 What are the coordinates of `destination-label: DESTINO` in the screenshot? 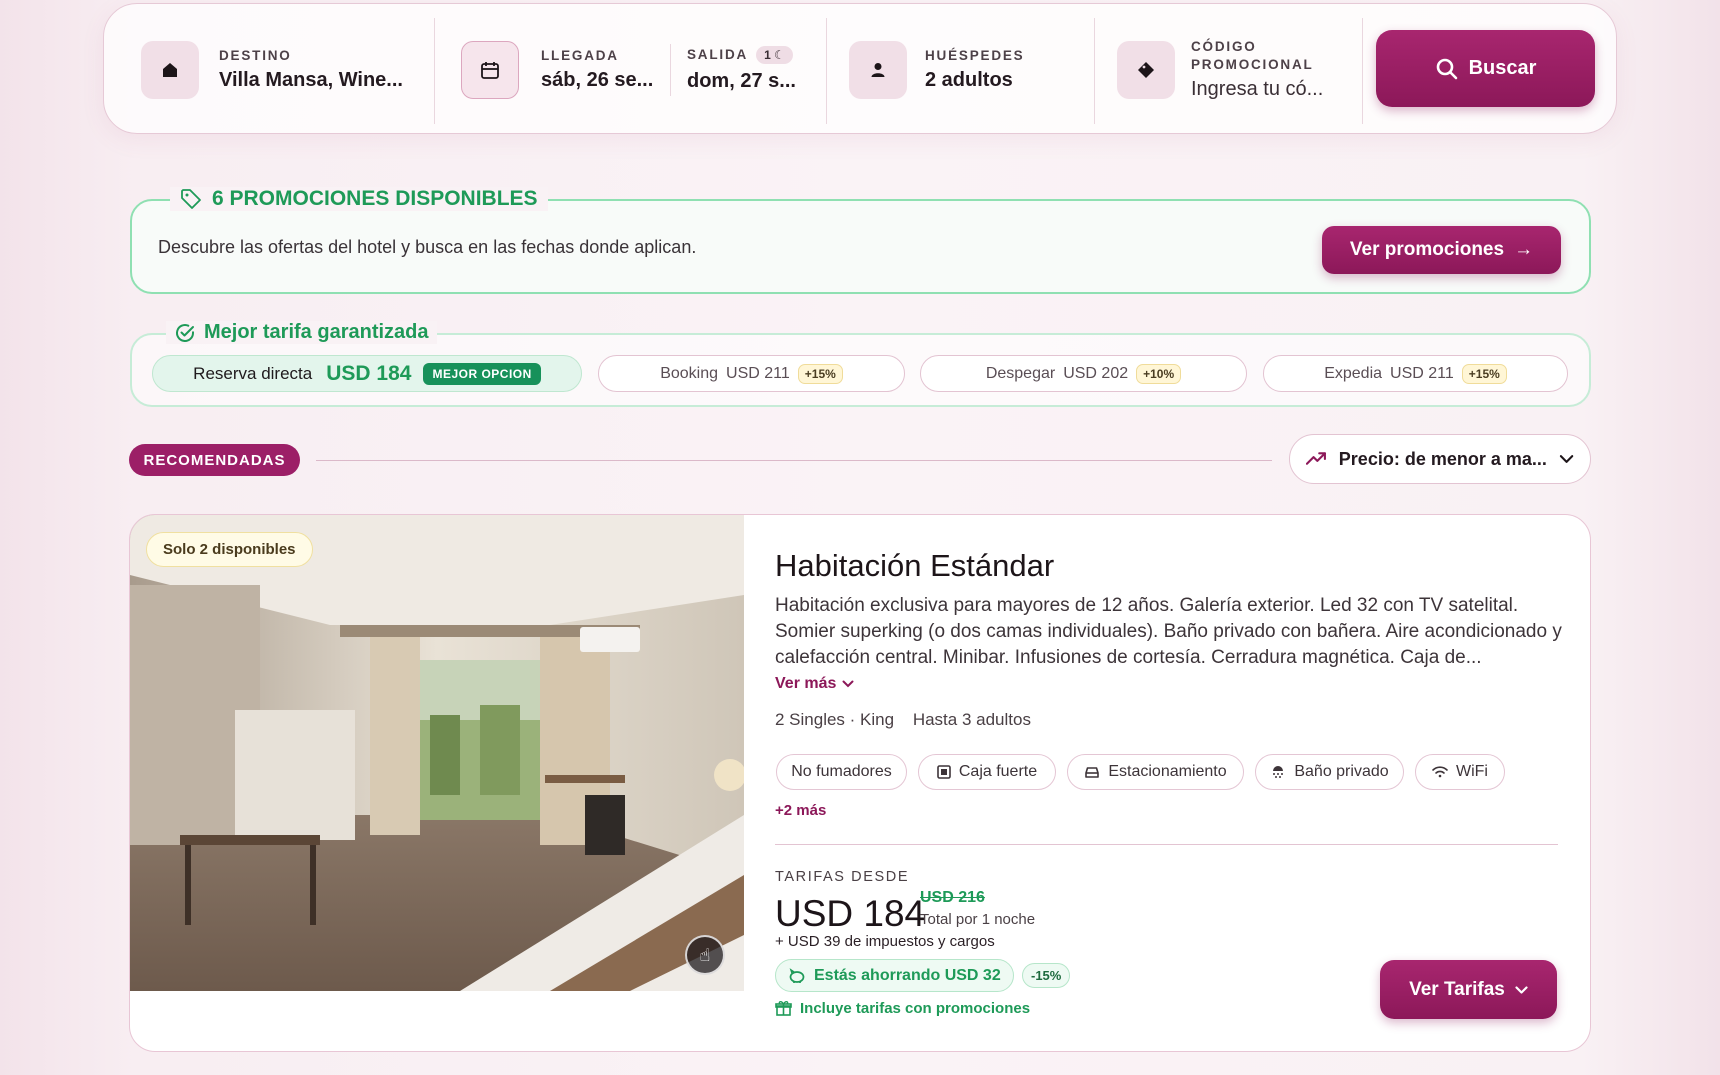 It's located at (255, 55).